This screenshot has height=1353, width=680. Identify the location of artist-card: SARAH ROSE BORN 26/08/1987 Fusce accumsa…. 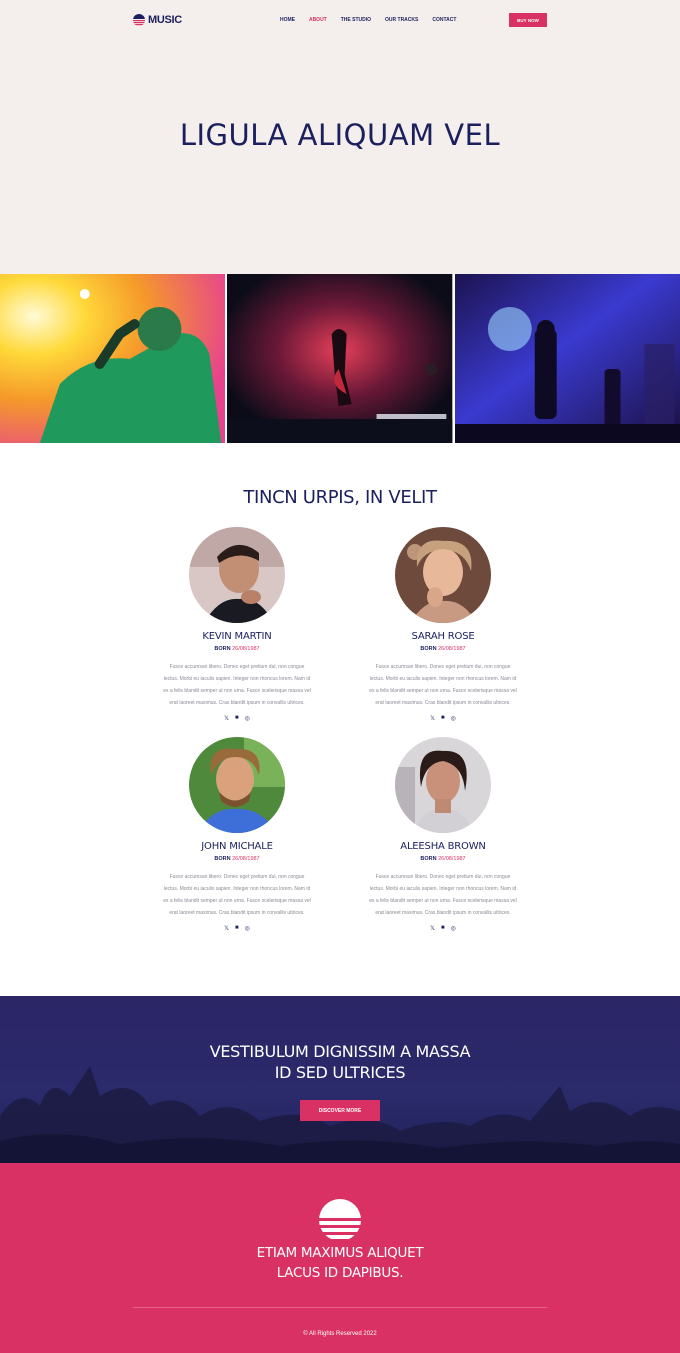
(443, 624).